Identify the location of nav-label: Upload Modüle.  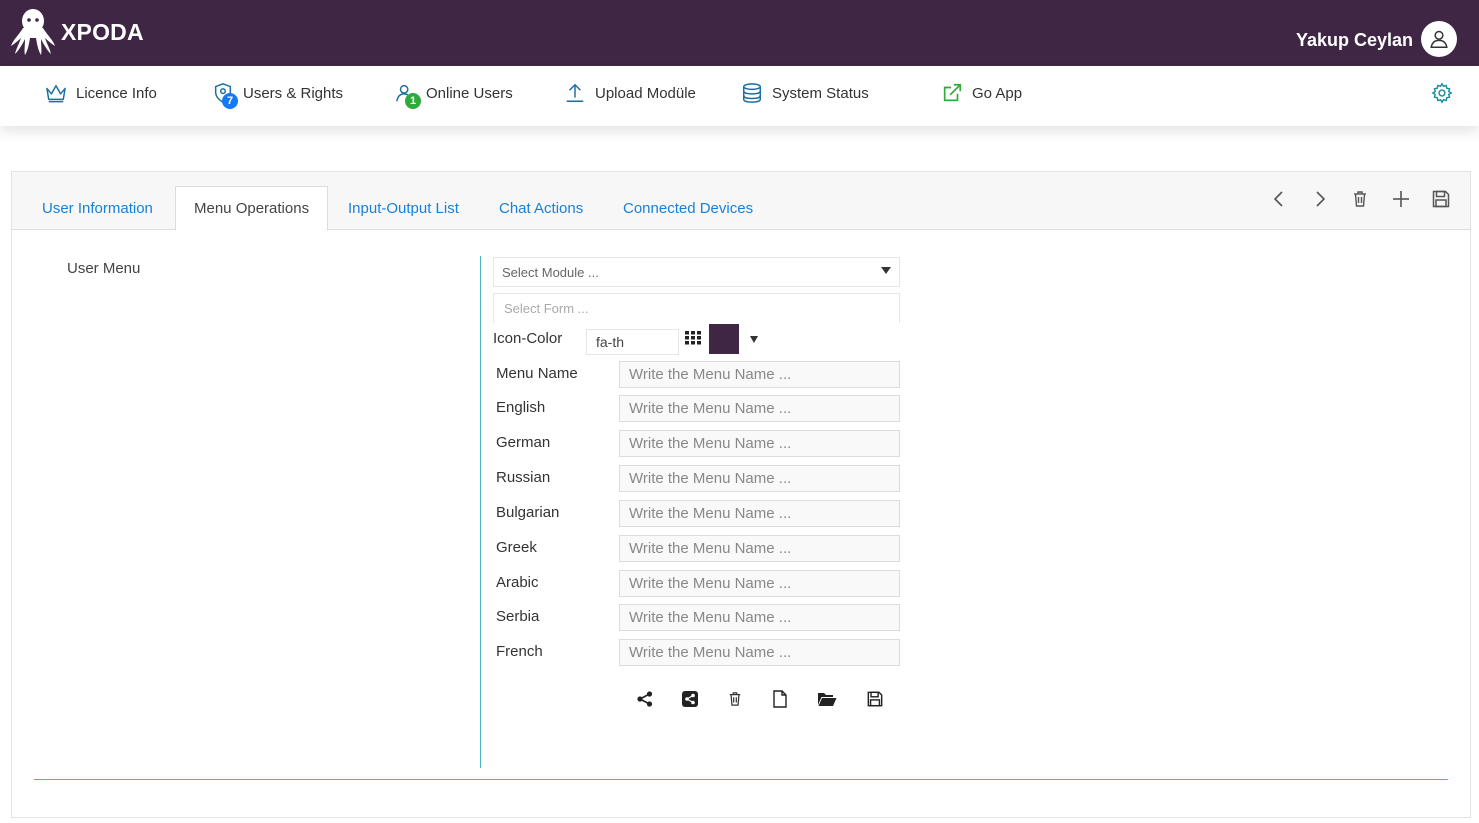
(645, 93).